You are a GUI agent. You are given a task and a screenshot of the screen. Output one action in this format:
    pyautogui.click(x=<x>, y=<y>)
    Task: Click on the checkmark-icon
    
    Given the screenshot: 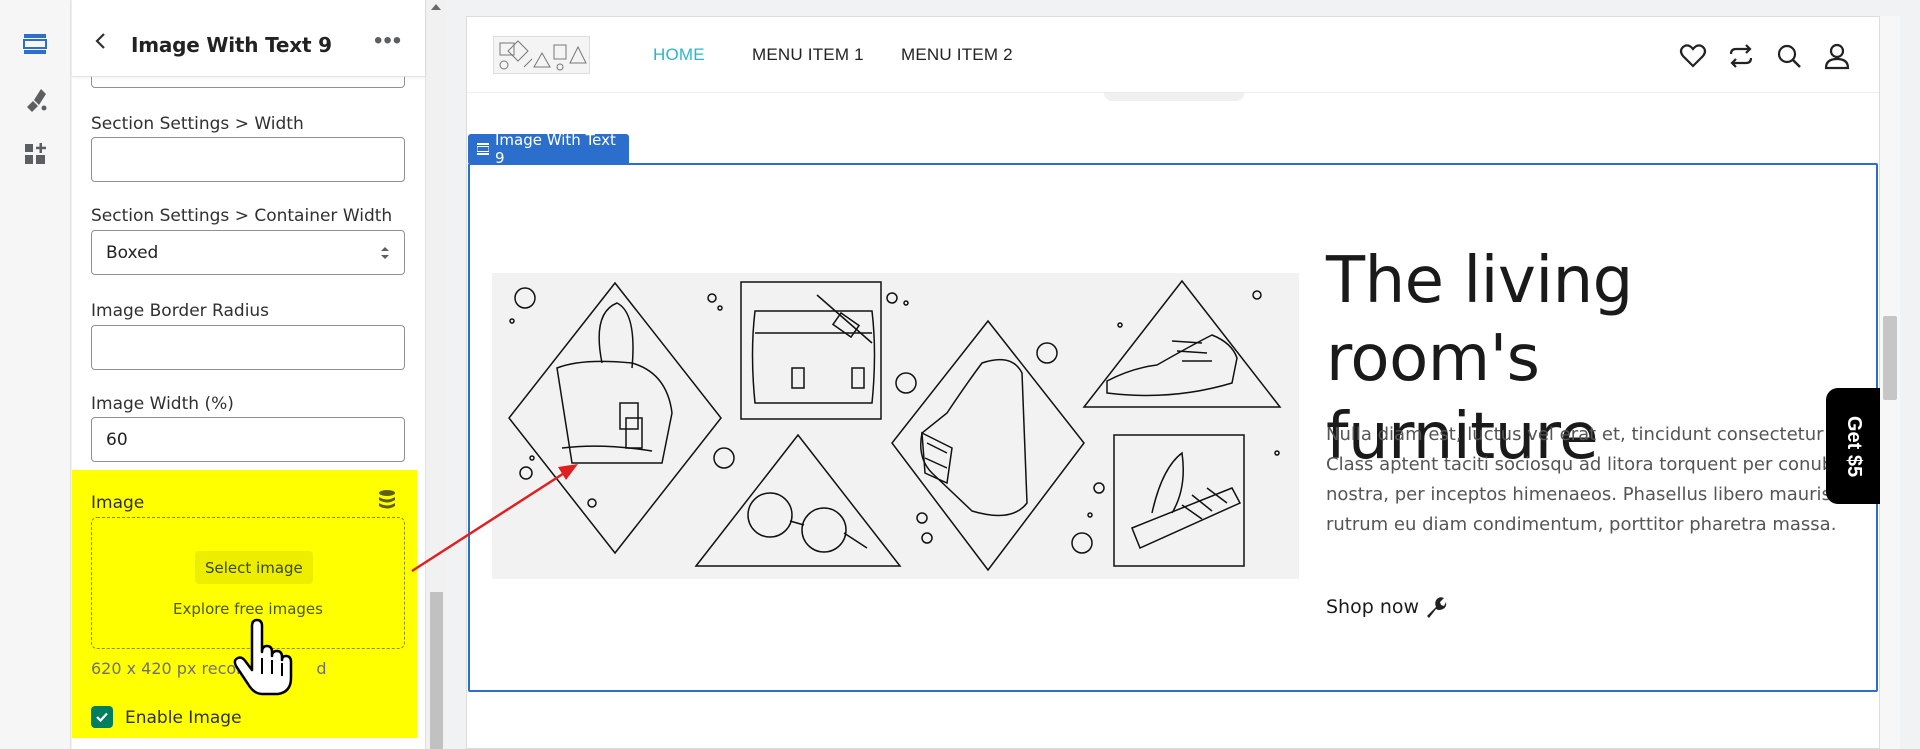 What is the action you would take?
    pyautogui.click(x=102, y=717)
    